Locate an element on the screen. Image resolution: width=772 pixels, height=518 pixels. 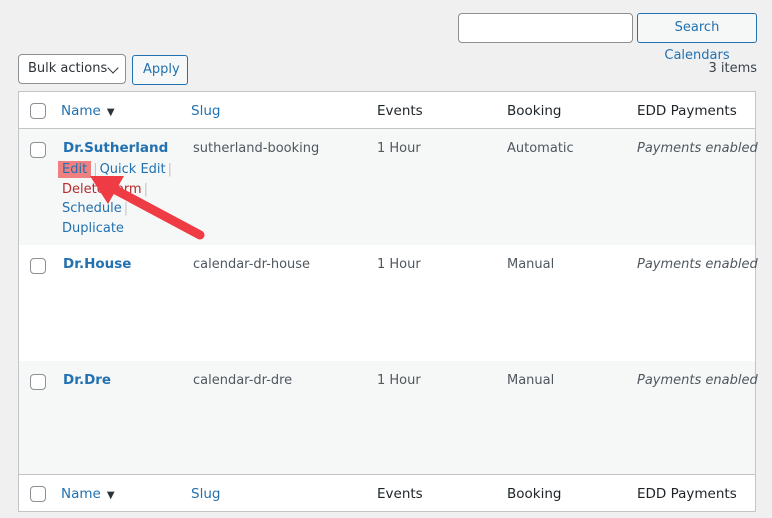
column-header-payments: EDD Payments is located at coordinates (687, 111).